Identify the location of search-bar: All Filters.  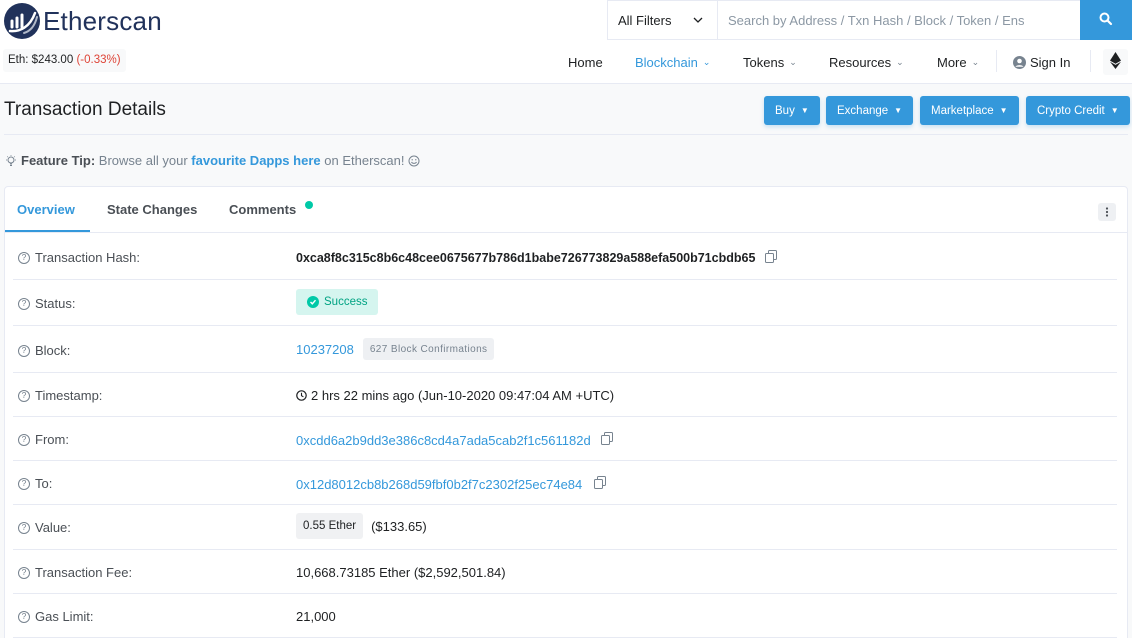
(869, 20).